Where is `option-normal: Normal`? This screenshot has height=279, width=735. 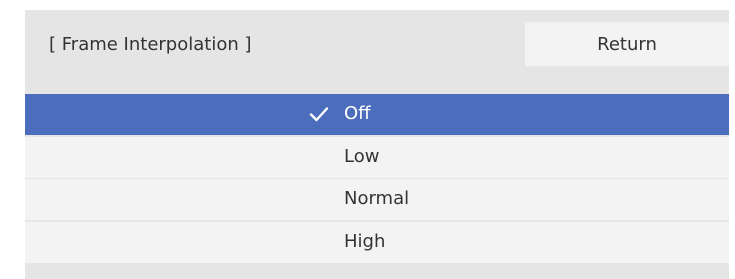 option-normal: Normal is located at coordinates (377, 199).